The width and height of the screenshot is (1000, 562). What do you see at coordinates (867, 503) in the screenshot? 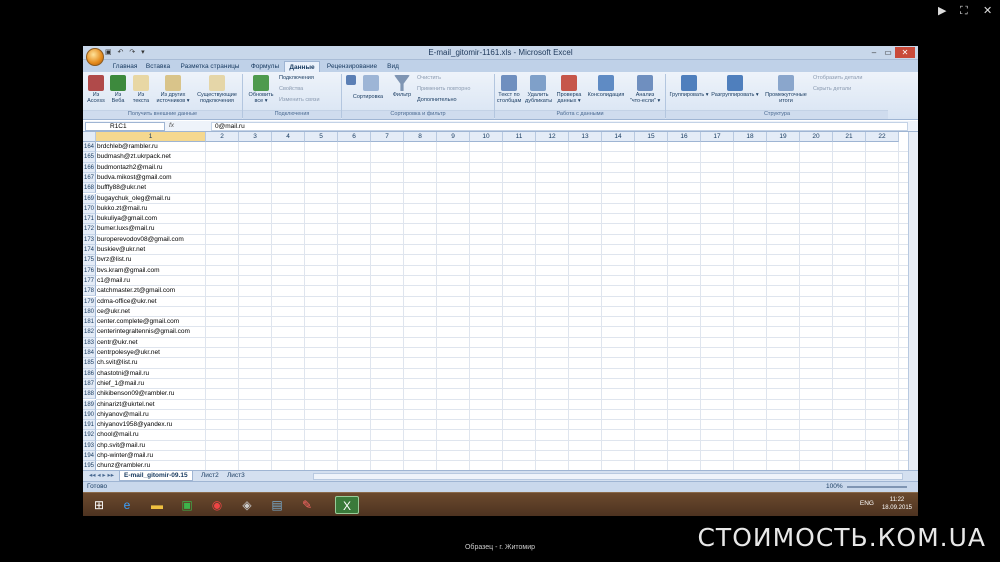
I see `language-indicator: ENG` at bounding box center [867, 503].